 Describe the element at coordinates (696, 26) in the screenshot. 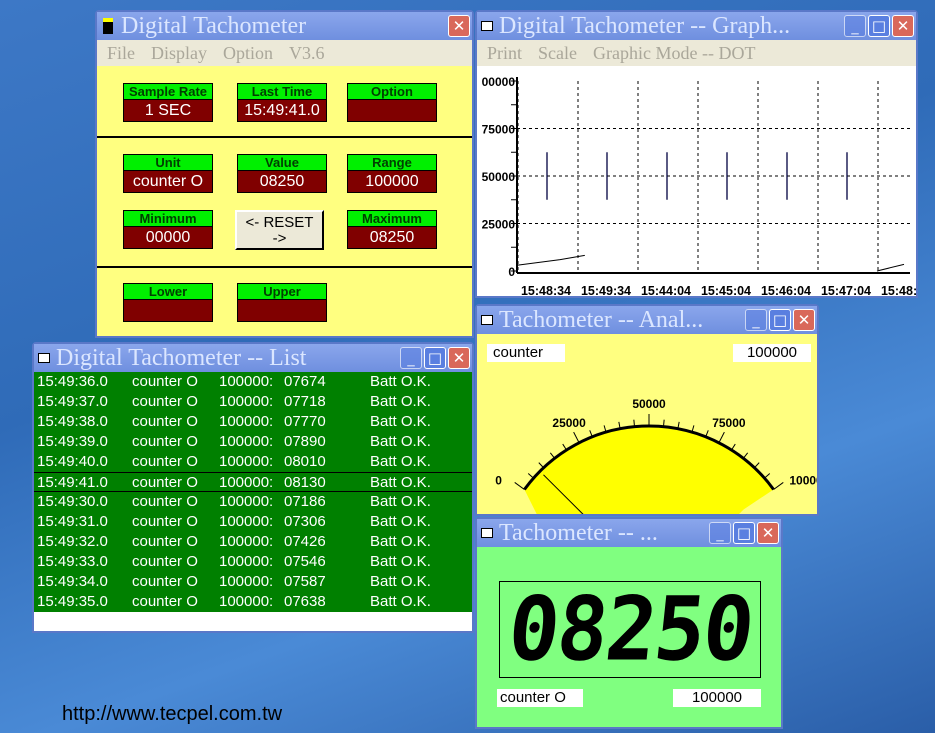

I see `graph-title-bar: Digital Tachometer -- Graph... _ □ ✕` at that location.